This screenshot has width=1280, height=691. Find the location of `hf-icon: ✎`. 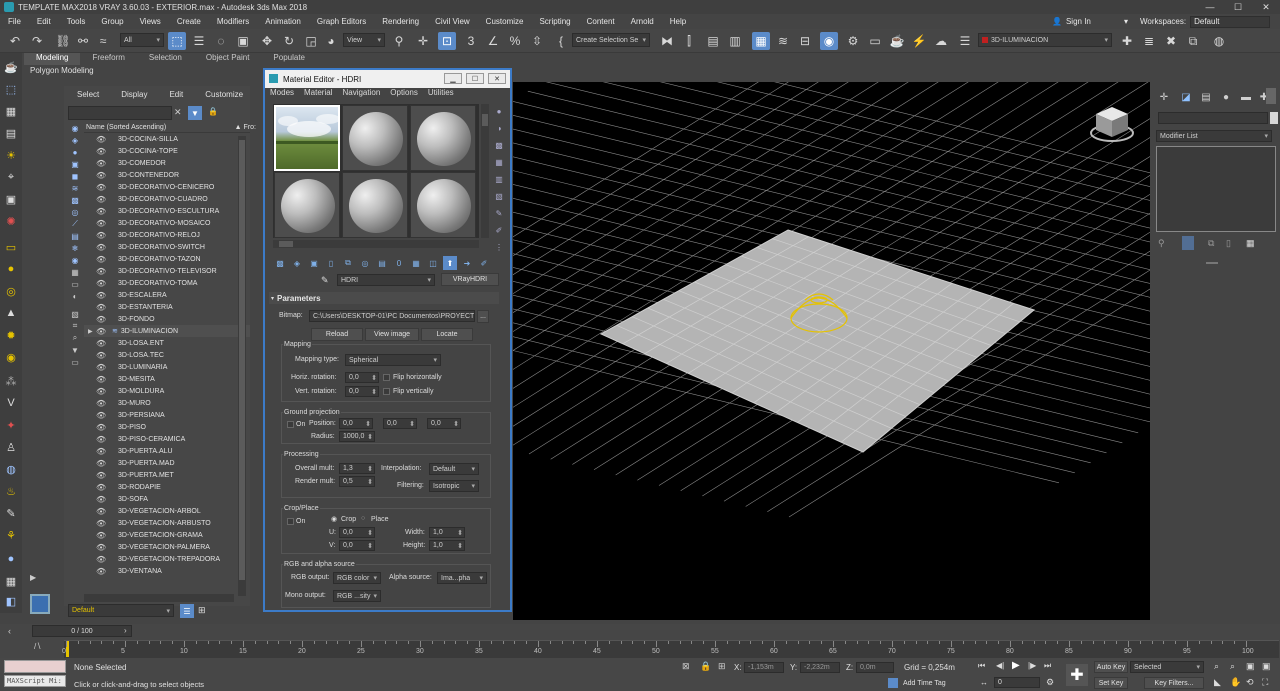

hf-icon: ✎ is located at coordinates (11, 513).